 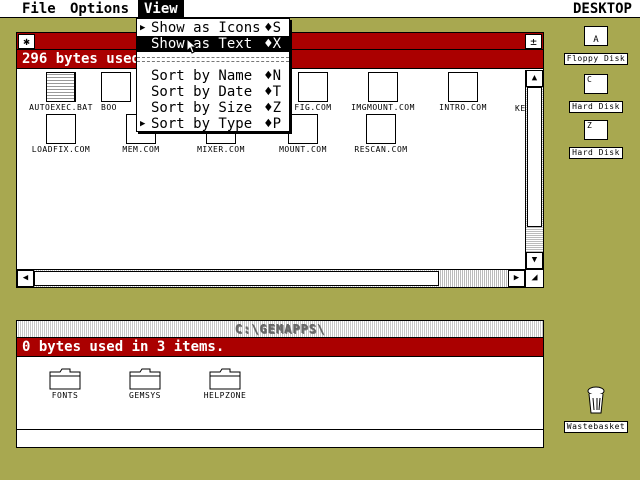 I want to click on hard-disk-drive-z: Z Hard Disk, so click(x=596, y=139).